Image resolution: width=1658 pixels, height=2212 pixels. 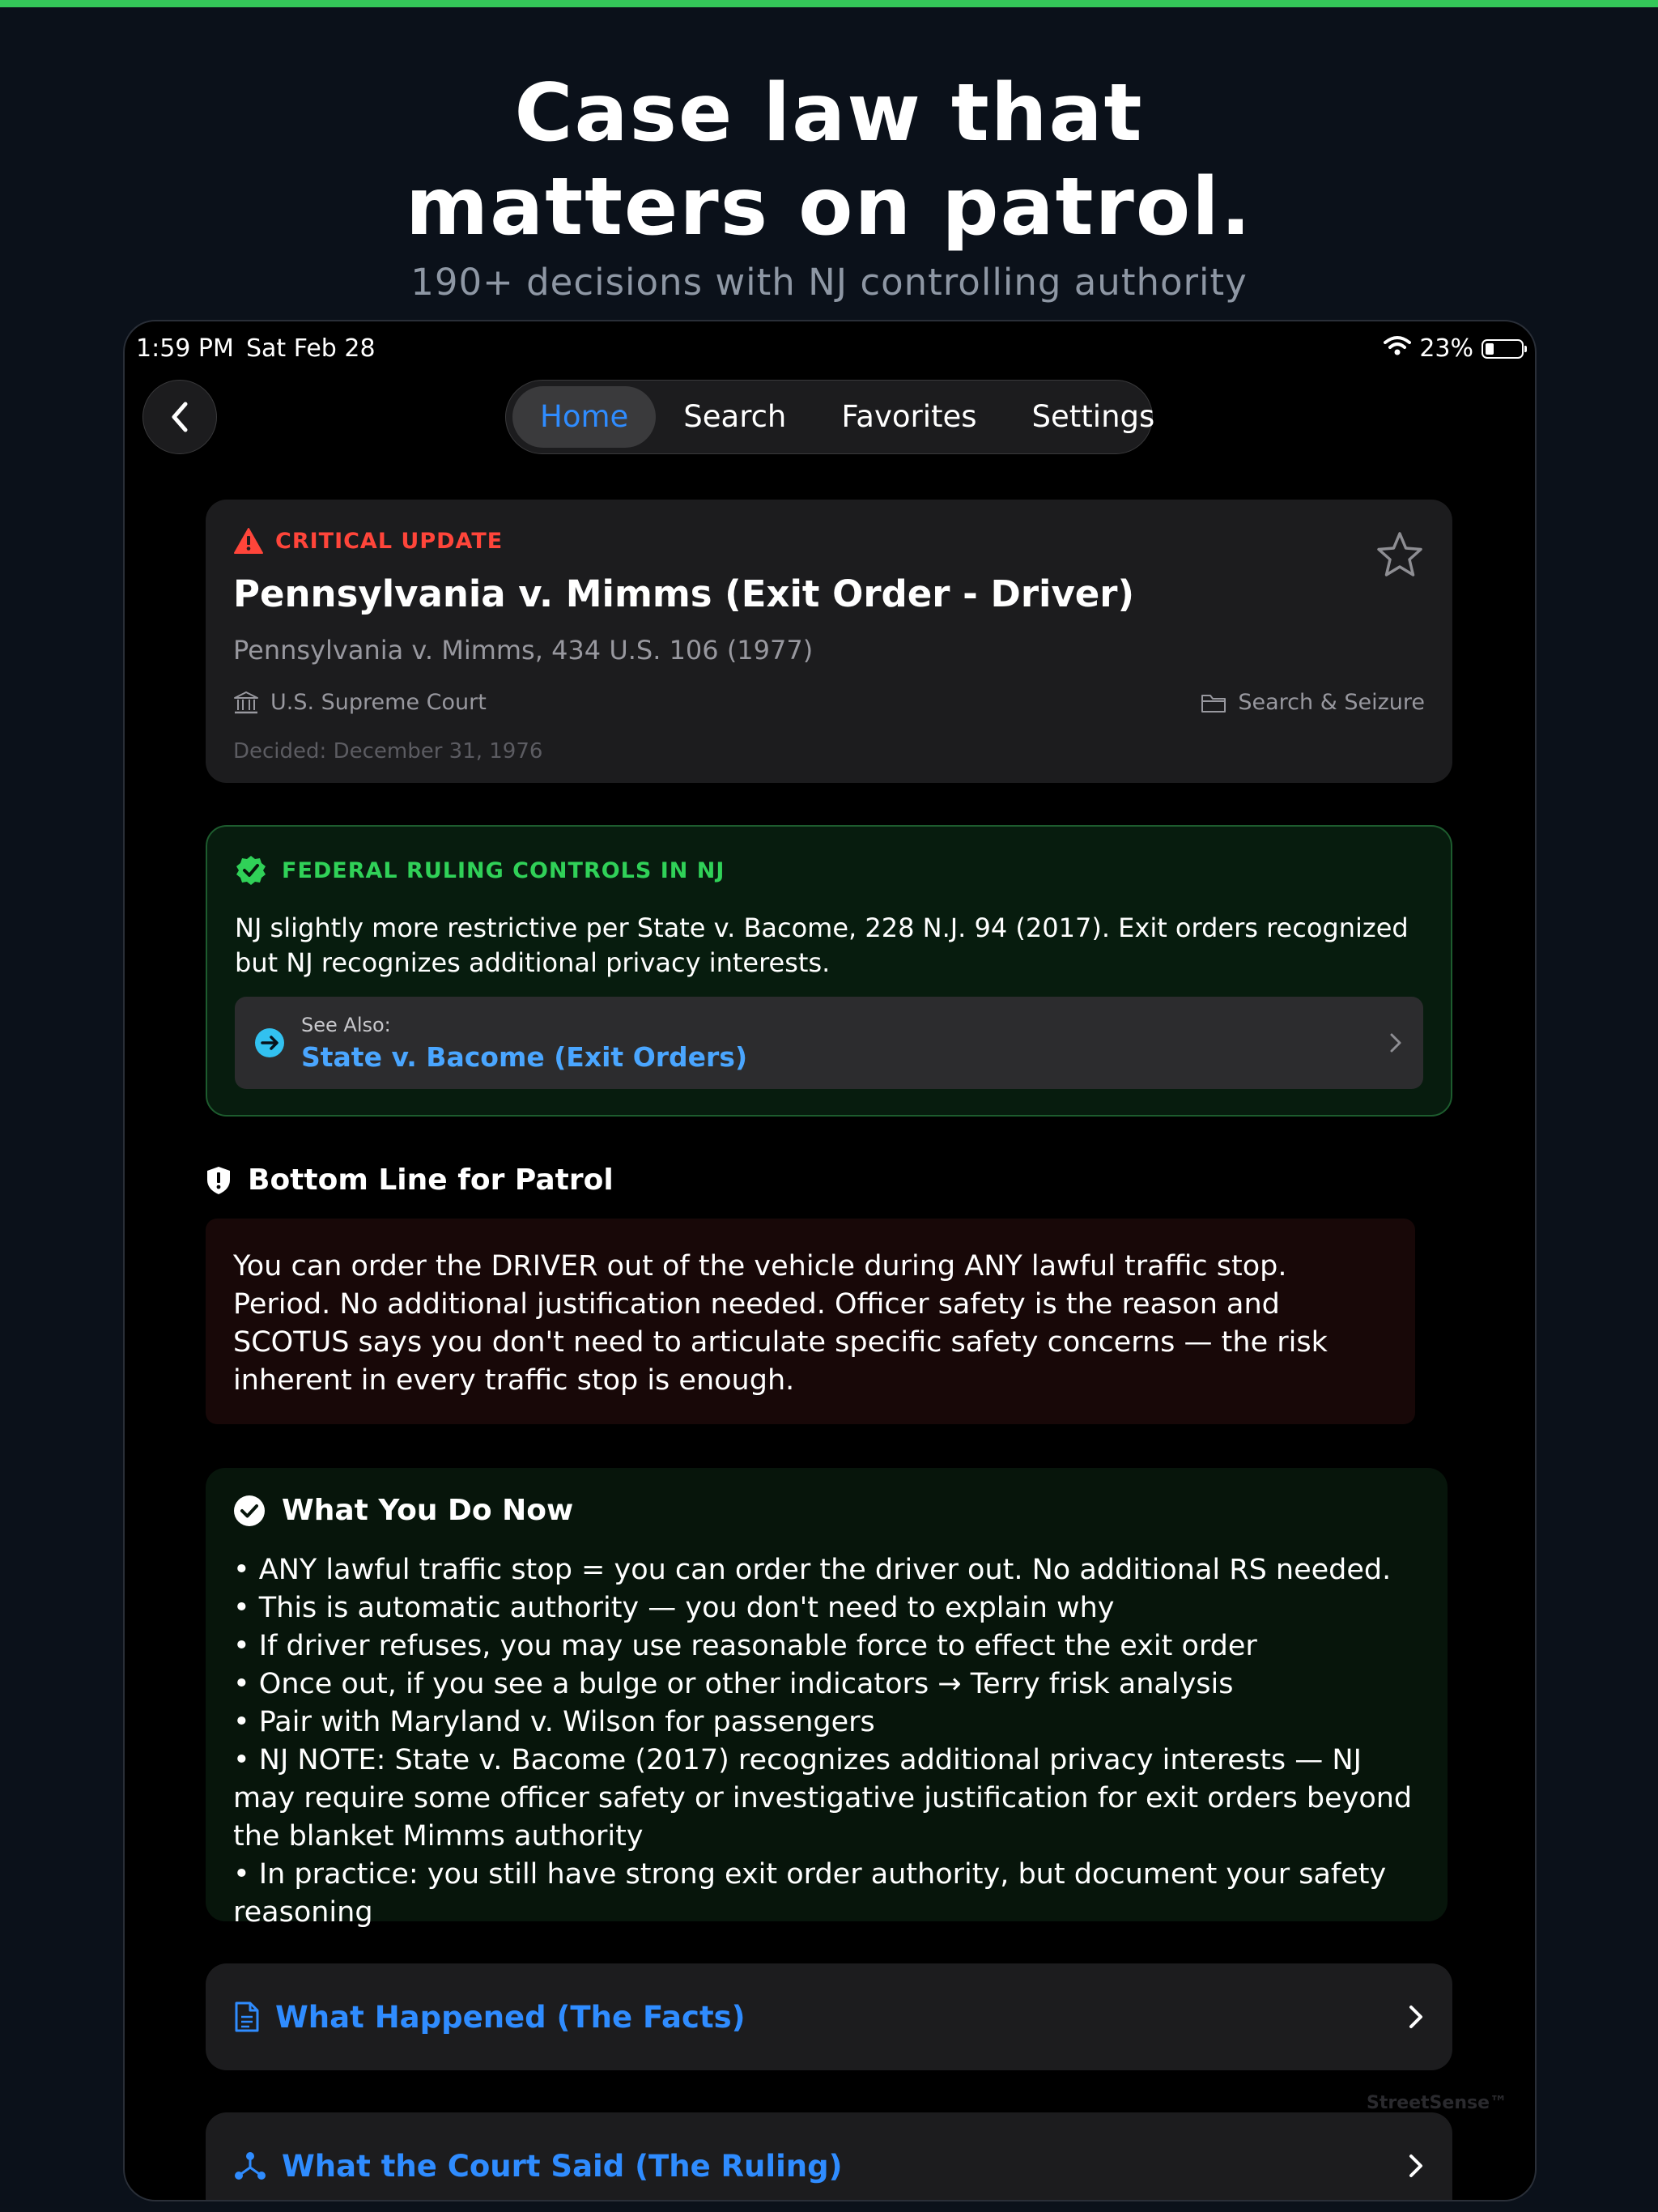 What do you see at coordinates (248, 541) in the screenshot?
I see `warning-icon` at bounding box center [248, 541].